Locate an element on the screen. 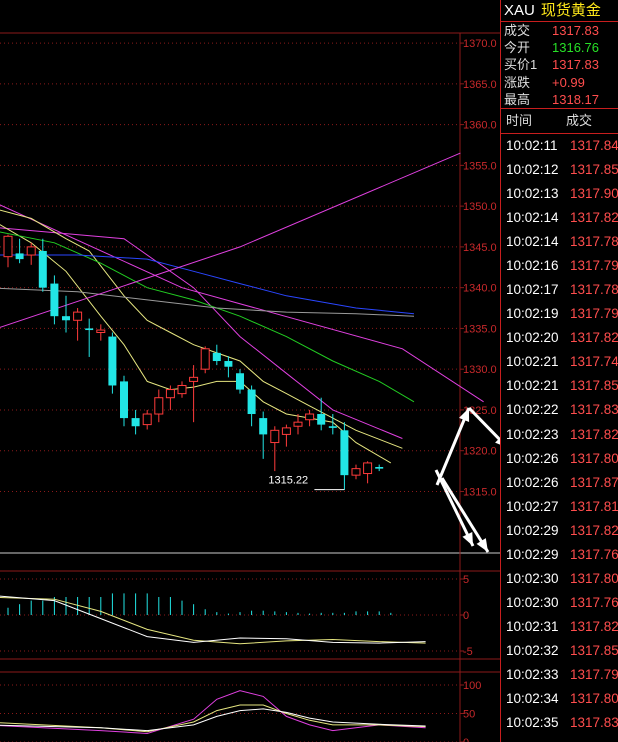 This screenshot has width=618, height=742. tick-time: 10:02:17 is located at coordinates (532, 290).